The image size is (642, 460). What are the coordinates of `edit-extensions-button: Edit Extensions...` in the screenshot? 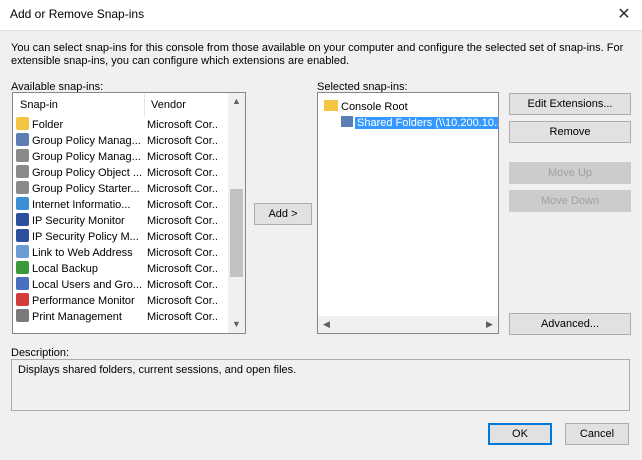 It's located at (570, 104).